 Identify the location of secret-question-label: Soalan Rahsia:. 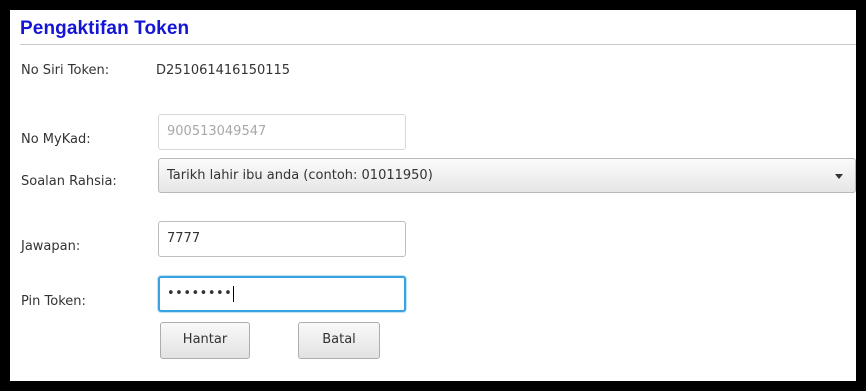
(69, 181).